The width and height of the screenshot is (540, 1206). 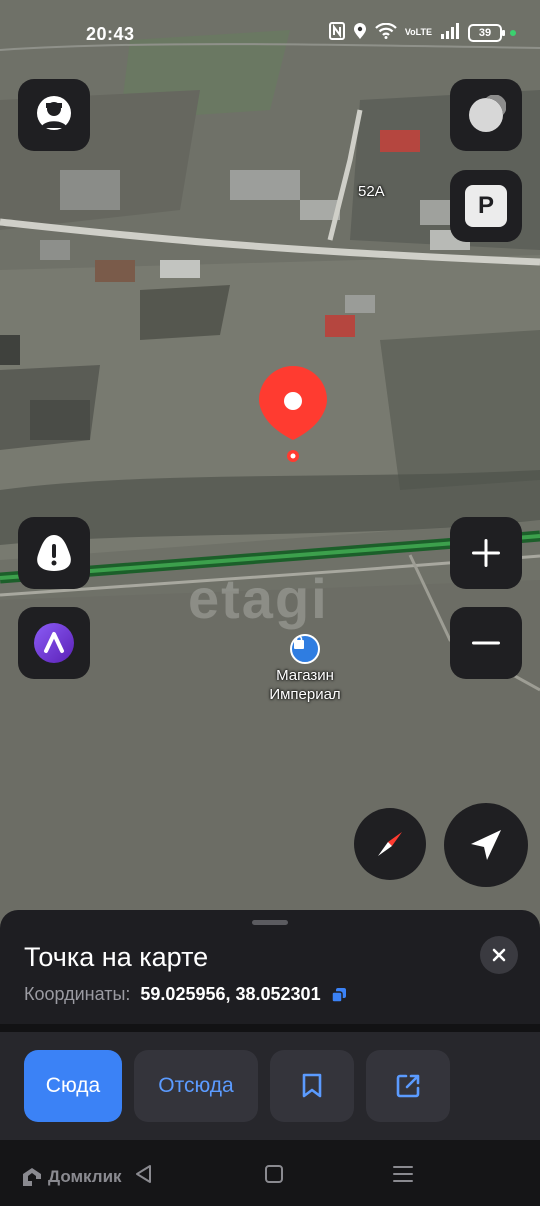 What do you see at coordinates (371, 191) in the screenshot?
I see `building-number-label: 52A` at bounding box center [371, 191].